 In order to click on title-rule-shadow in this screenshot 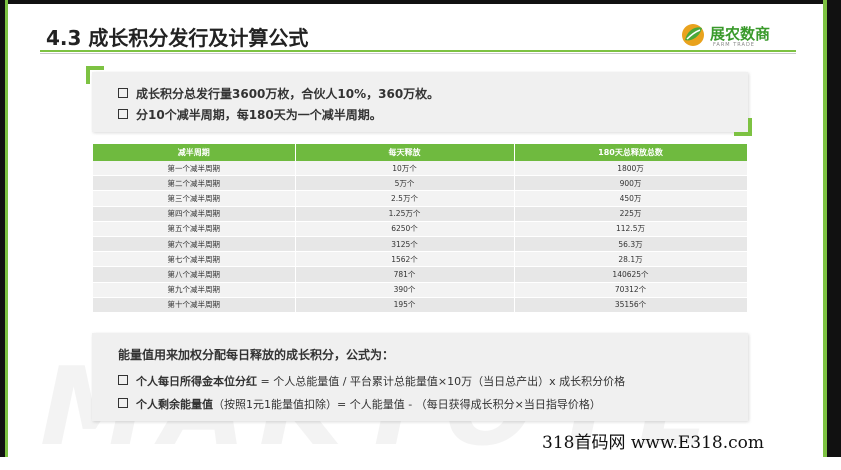, I will do `click(418, 53)`.